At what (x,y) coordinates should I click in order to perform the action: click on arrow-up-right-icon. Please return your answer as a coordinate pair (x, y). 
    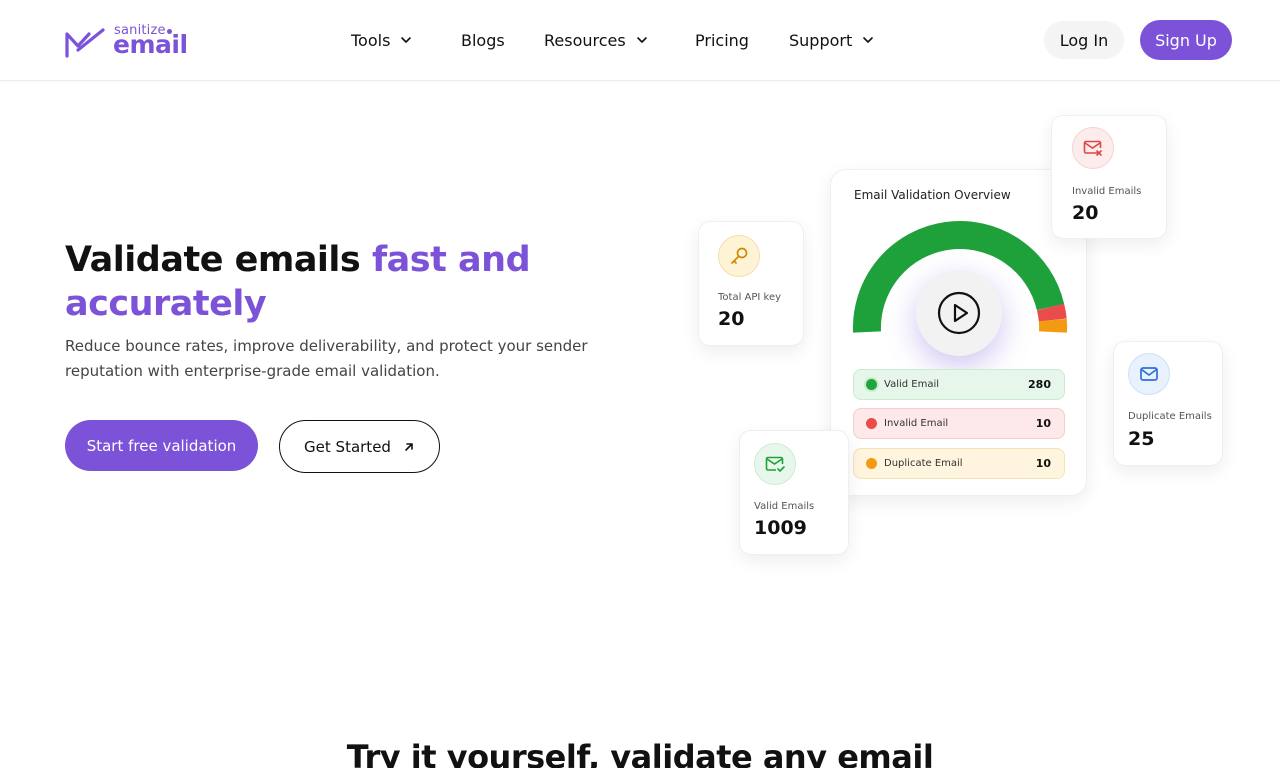
    Looking at the image, I should click on (409, 446).